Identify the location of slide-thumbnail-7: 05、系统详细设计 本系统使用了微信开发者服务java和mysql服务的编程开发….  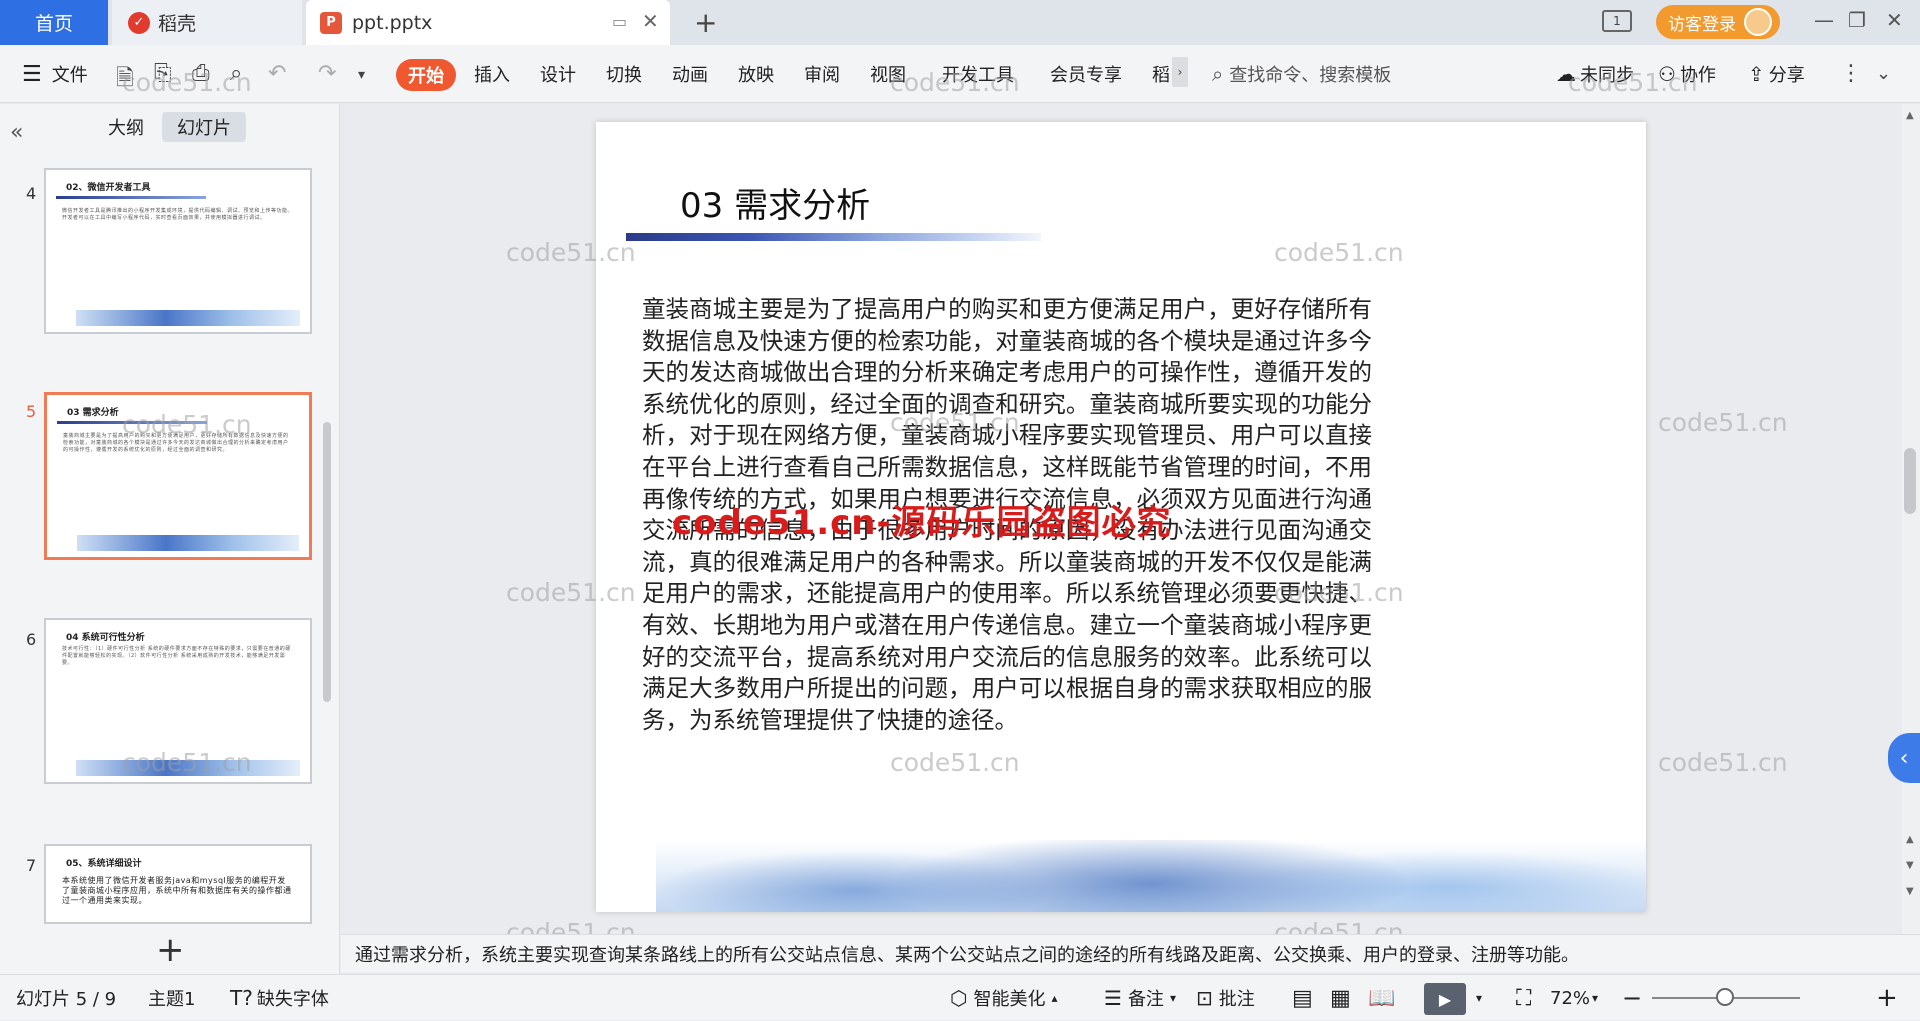
(178, 884).